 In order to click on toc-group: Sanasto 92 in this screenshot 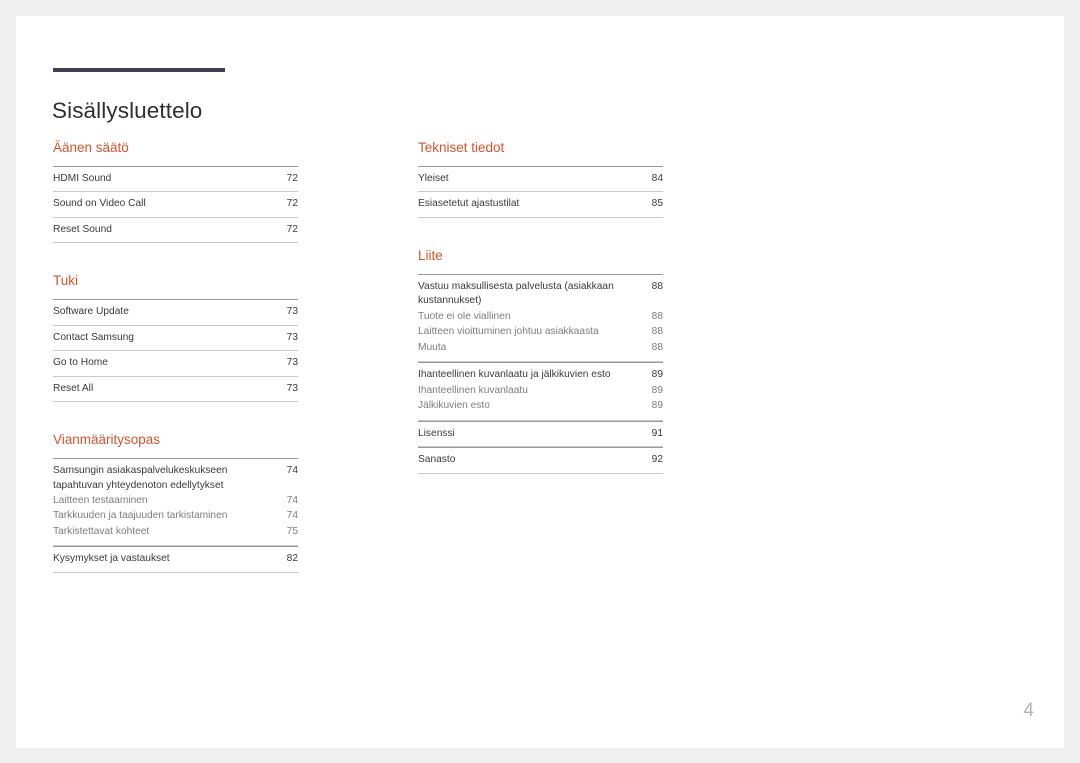, I will do `click(540, 460)`.